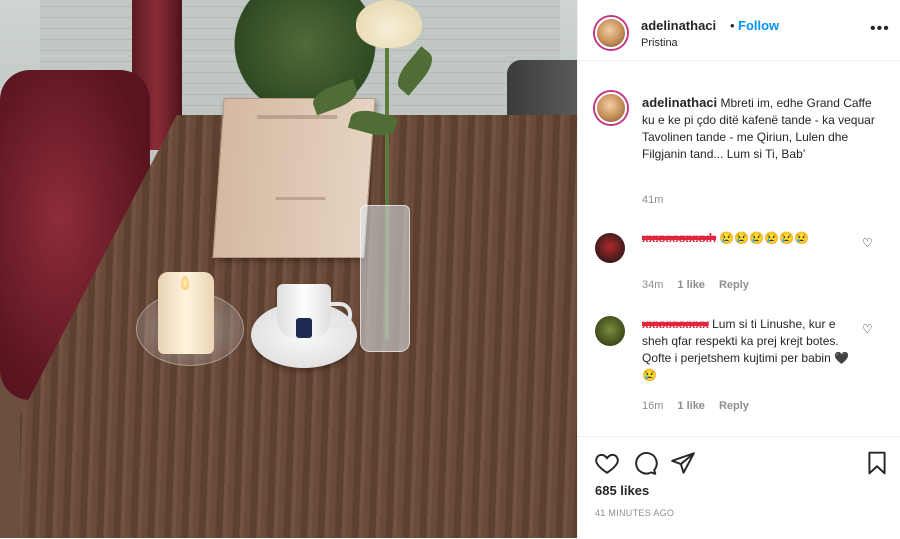 Image resolution: width=900 pixels, height=539 pixels. I want to click on cup-logo, so click(304, 328).